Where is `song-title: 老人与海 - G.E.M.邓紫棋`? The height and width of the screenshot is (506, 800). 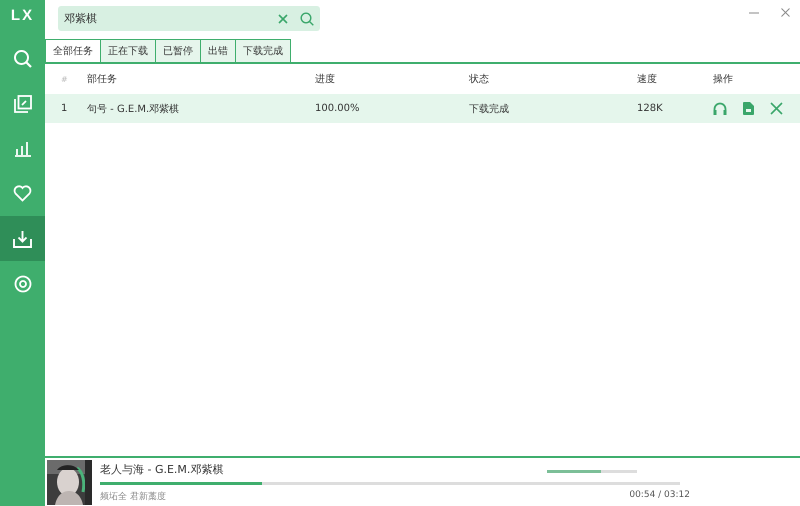 song-title: 老人与海 - G.E.M.邓紫棋 is located at coordinates (162, 469).